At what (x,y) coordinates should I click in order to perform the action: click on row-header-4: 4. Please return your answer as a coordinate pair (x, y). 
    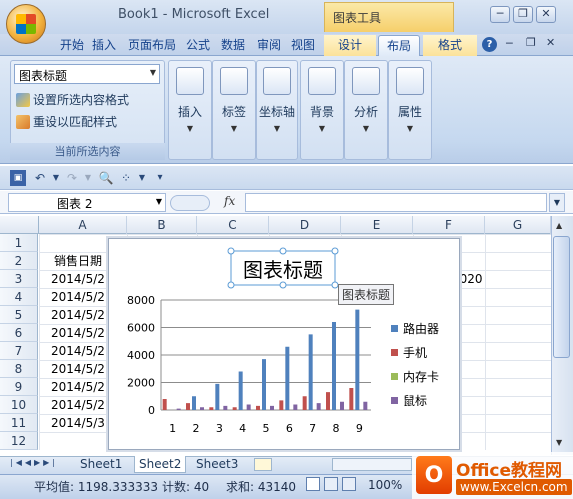
    Looking at the image, I should click on (19, 297).